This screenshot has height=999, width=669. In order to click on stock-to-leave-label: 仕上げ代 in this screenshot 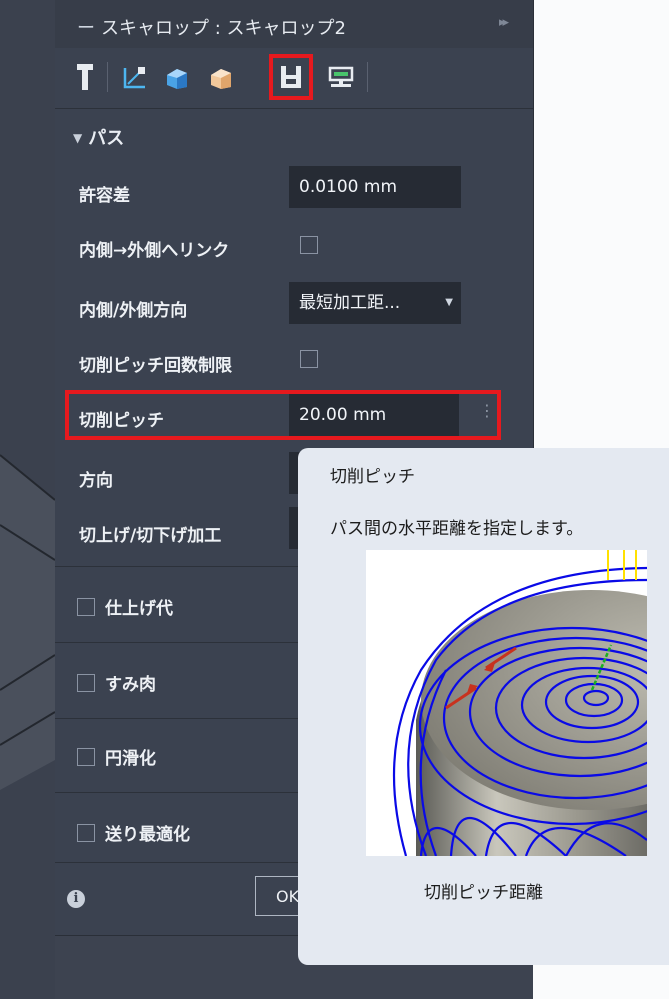, I will do `click(139, 609)`.